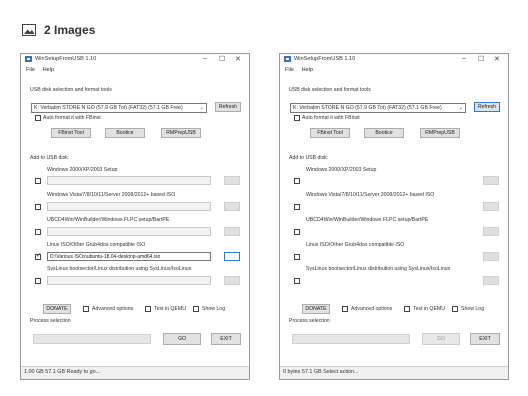  I want to click on gallery-title: 2 Images, so click(70, 30).